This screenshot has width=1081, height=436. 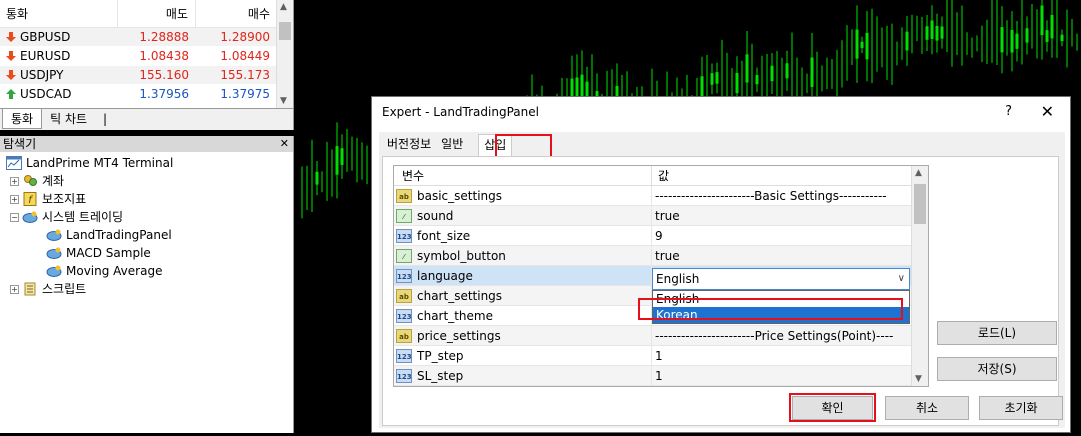 I want to click on bid-column-header: 매도, so click(x=157, y=13).